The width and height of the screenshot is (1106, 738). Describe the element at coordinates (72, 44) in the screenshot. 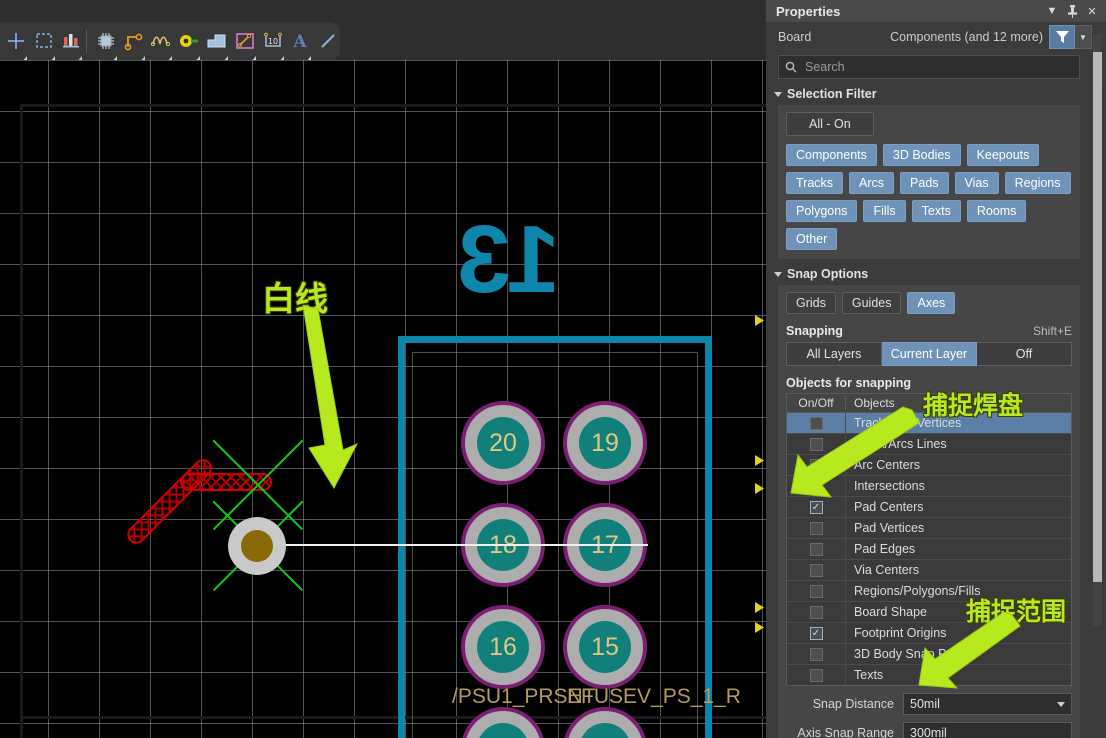

I see `bar-chart-icon` at that location.